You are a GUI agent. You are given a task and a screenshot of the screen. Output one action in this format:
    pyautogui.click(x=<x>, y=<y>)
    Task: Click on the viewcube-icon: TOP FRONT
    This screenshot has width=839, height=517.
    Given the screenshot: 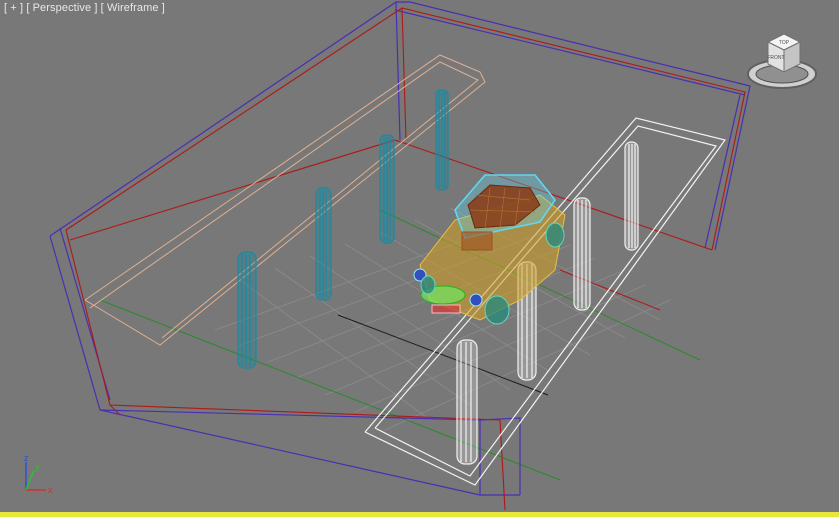 What is the action you would take?
    pyautogui.click(x=782, y=61)
    